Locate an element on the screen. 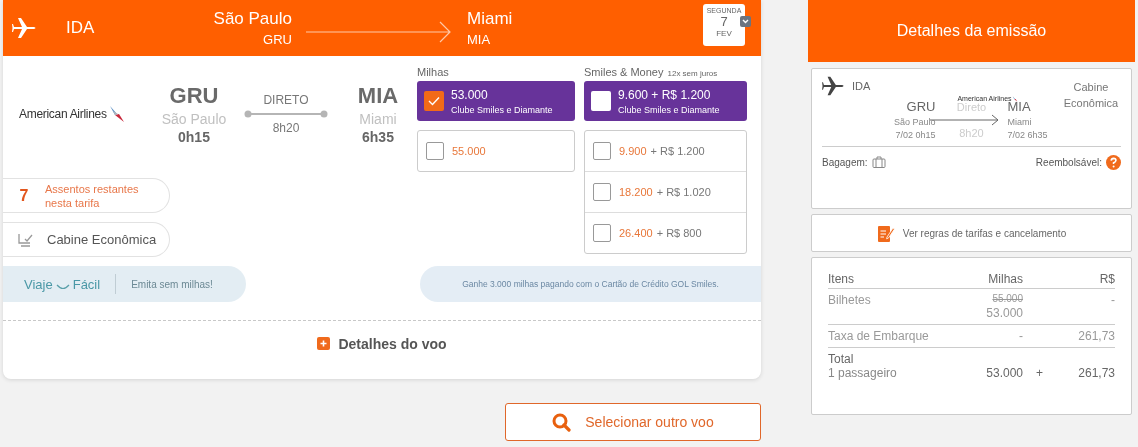 The width and height of the screenshot is (1138, 447). select-other-flight-button: Selecionar outro voo is located at coordinates (633, 422).